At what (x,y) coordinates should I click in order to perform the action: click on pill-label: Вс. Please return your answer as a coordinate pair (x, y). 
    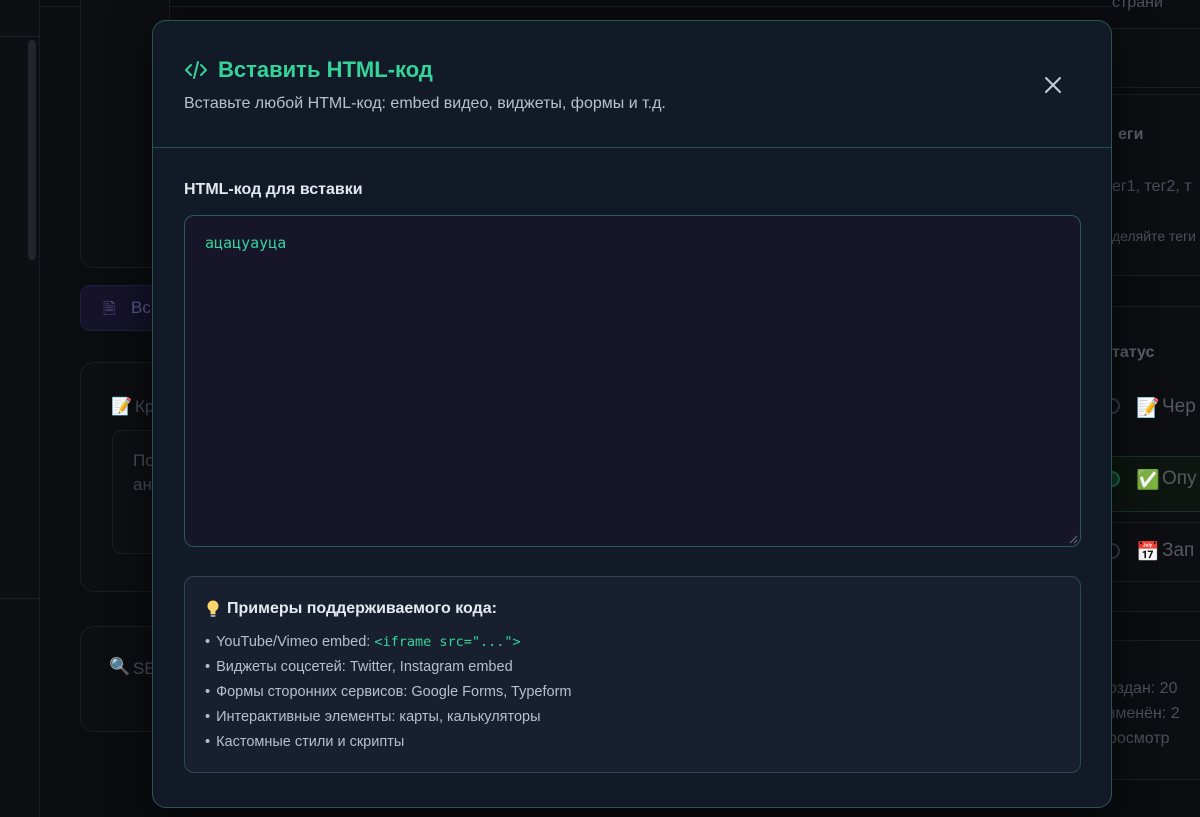
    Looking at the image, I should click on (141, 307).